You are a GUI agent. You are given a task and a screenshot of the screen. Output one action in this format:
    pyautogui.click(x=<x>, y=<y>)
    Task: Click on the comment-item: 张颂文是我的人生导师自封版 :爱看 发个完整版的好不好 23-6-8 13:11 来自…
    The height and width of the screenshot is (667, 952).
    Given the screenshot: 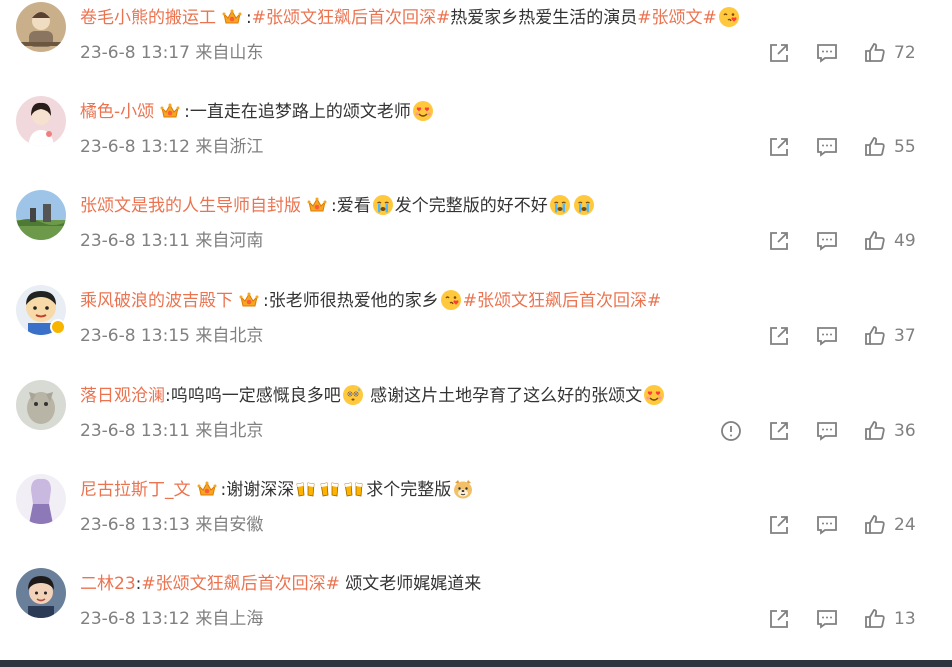 What is the action you would take?
    pyautogui.click(x=476, y=235)
    